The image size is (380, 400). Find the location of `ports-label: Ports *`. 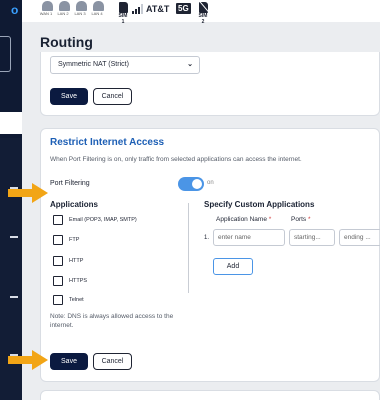

ports-label: Ports * is located at coordinates (301, 219).